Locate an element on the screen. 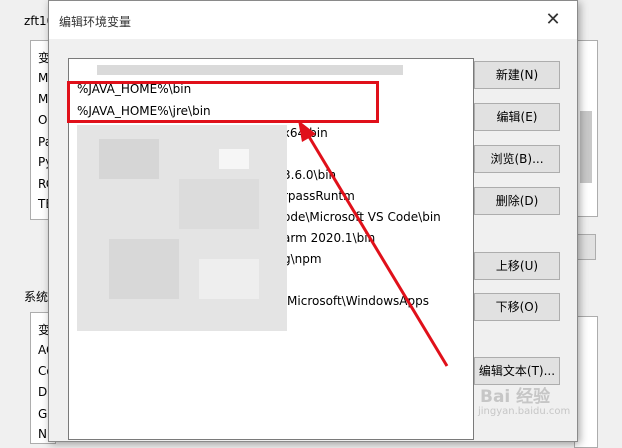 This screenshot has width=622, height=448. watermark-url: jingyan.baidu.com is located at coordinates (524, 411).